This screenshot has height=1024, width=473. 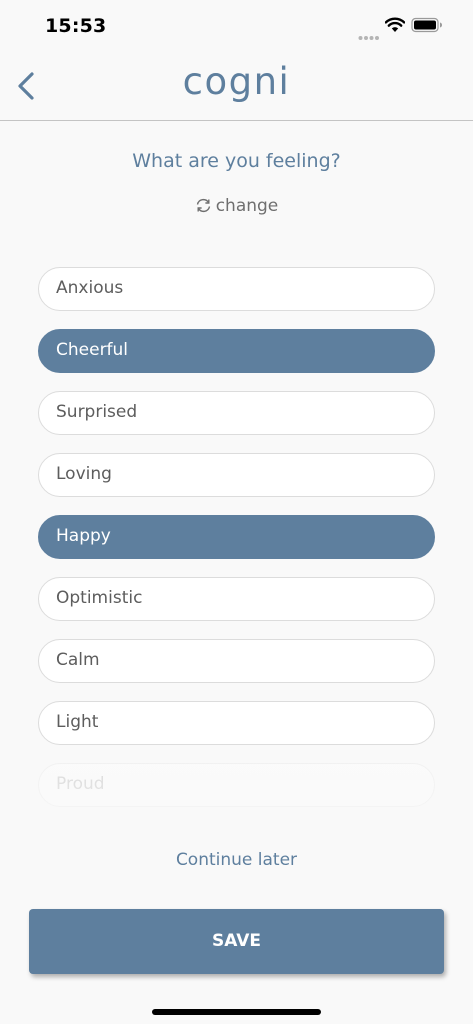 I want to click on app-logo: cogni, so click(x=236, y=81).